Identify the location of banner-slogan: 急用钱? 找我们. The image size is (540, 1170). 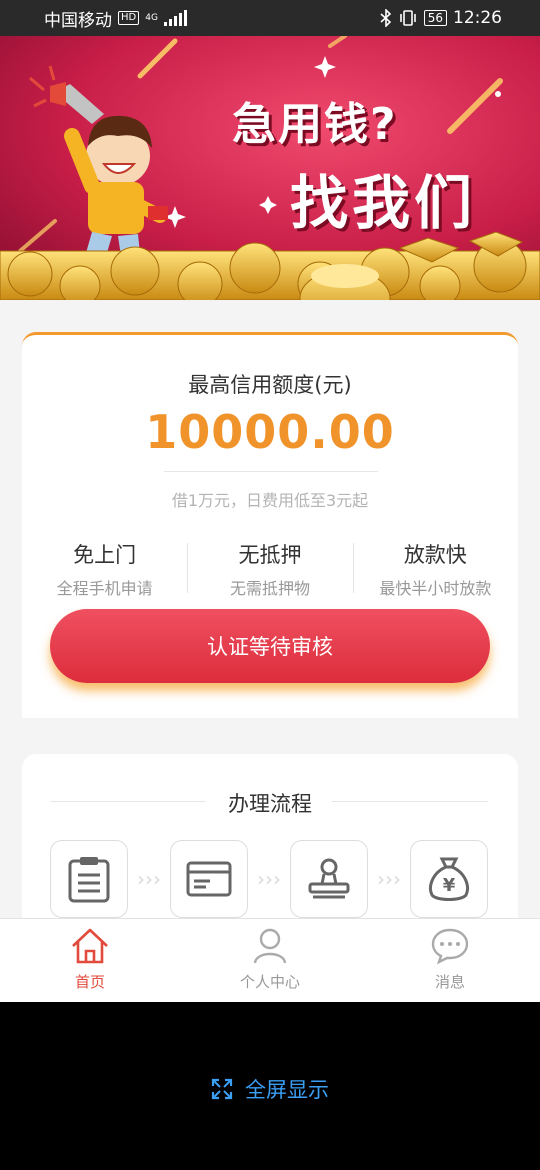
(354, 164).